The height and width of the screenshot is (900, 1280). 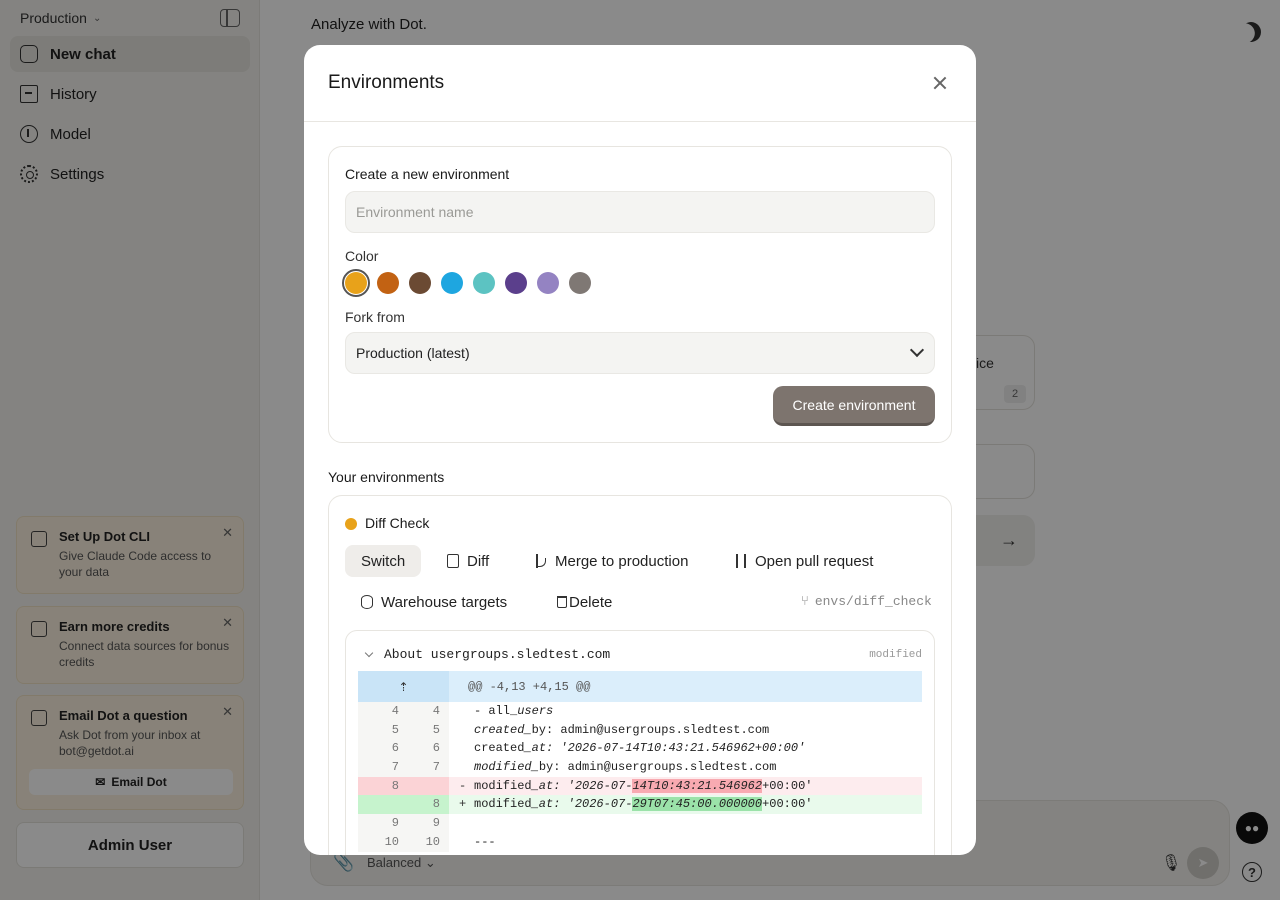 I want to click on create-environment-button: Create environment, so click(x=854, y=406).